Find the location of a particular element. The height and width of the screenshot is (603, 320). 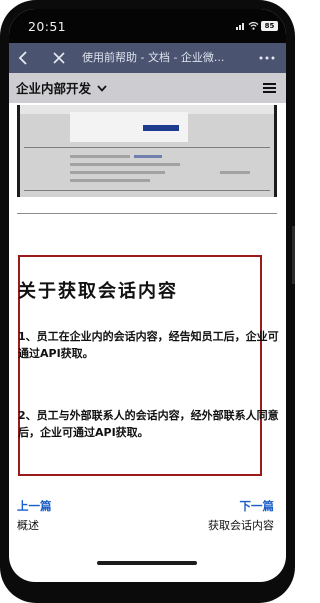

next-title: 获取会话内容 is located at coordinates (241, 525).